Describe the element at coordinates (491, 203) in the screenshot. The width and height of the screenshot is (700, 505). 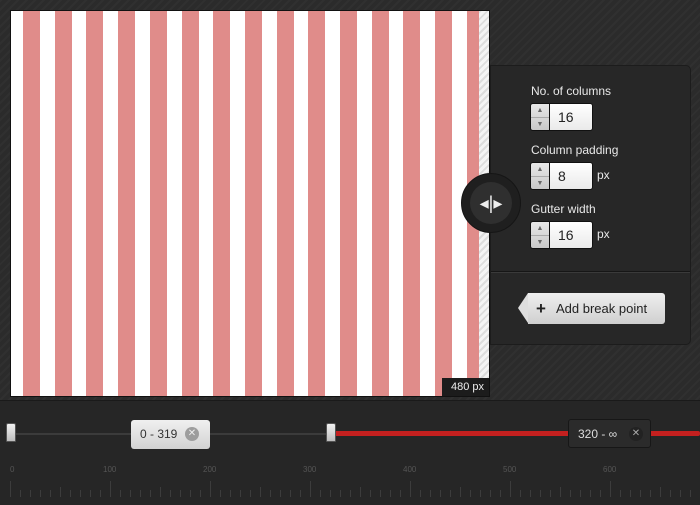
I see `resize-handle: ◂|▸` at that location.